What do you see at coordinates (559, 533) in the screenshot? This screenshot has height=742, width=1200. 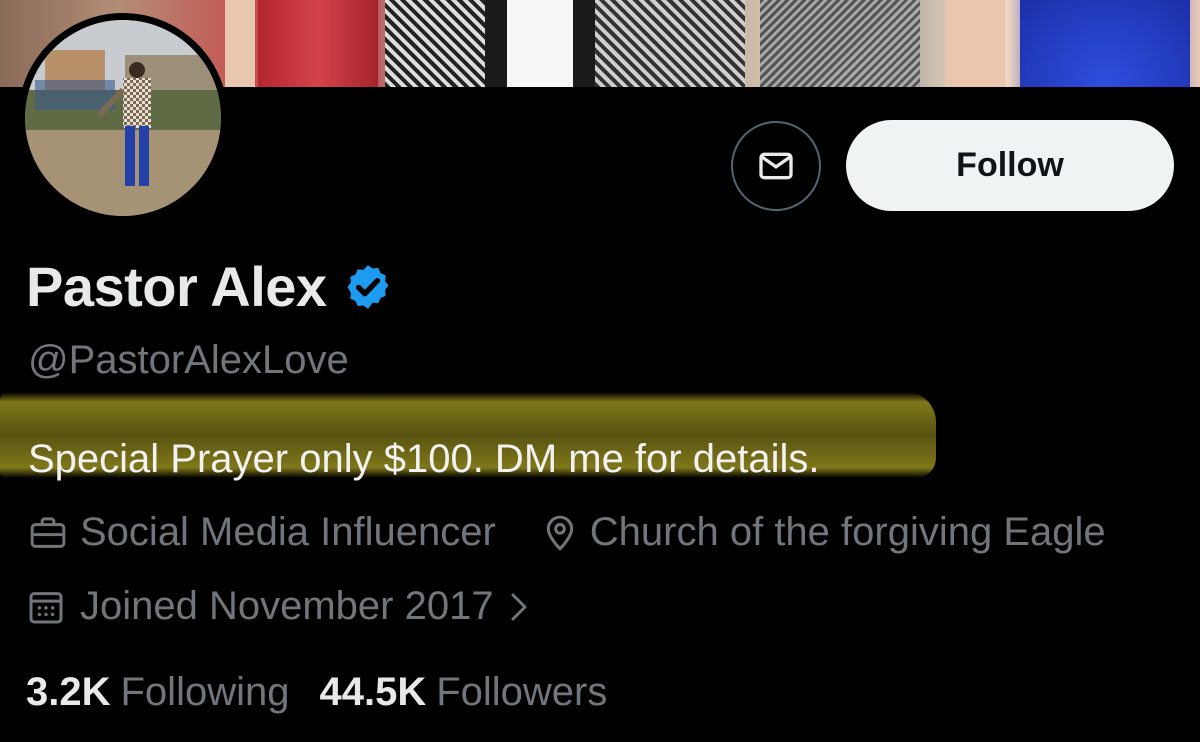 I see `location-pin-icon` at bounding box center [559, 533].